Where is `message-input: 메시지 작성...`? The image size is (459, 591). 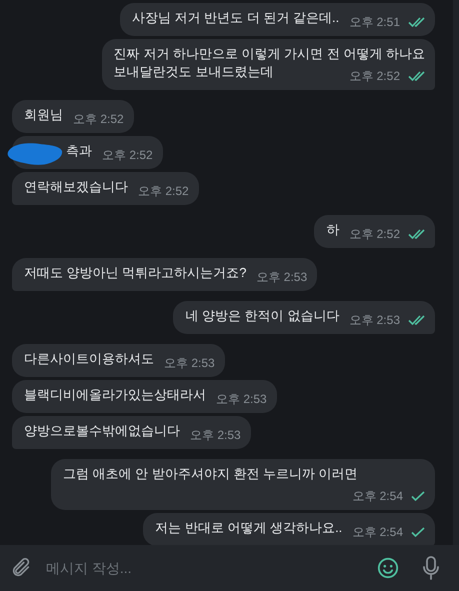
message-input: 메시지 작성... is located at coordinates (204, 568).